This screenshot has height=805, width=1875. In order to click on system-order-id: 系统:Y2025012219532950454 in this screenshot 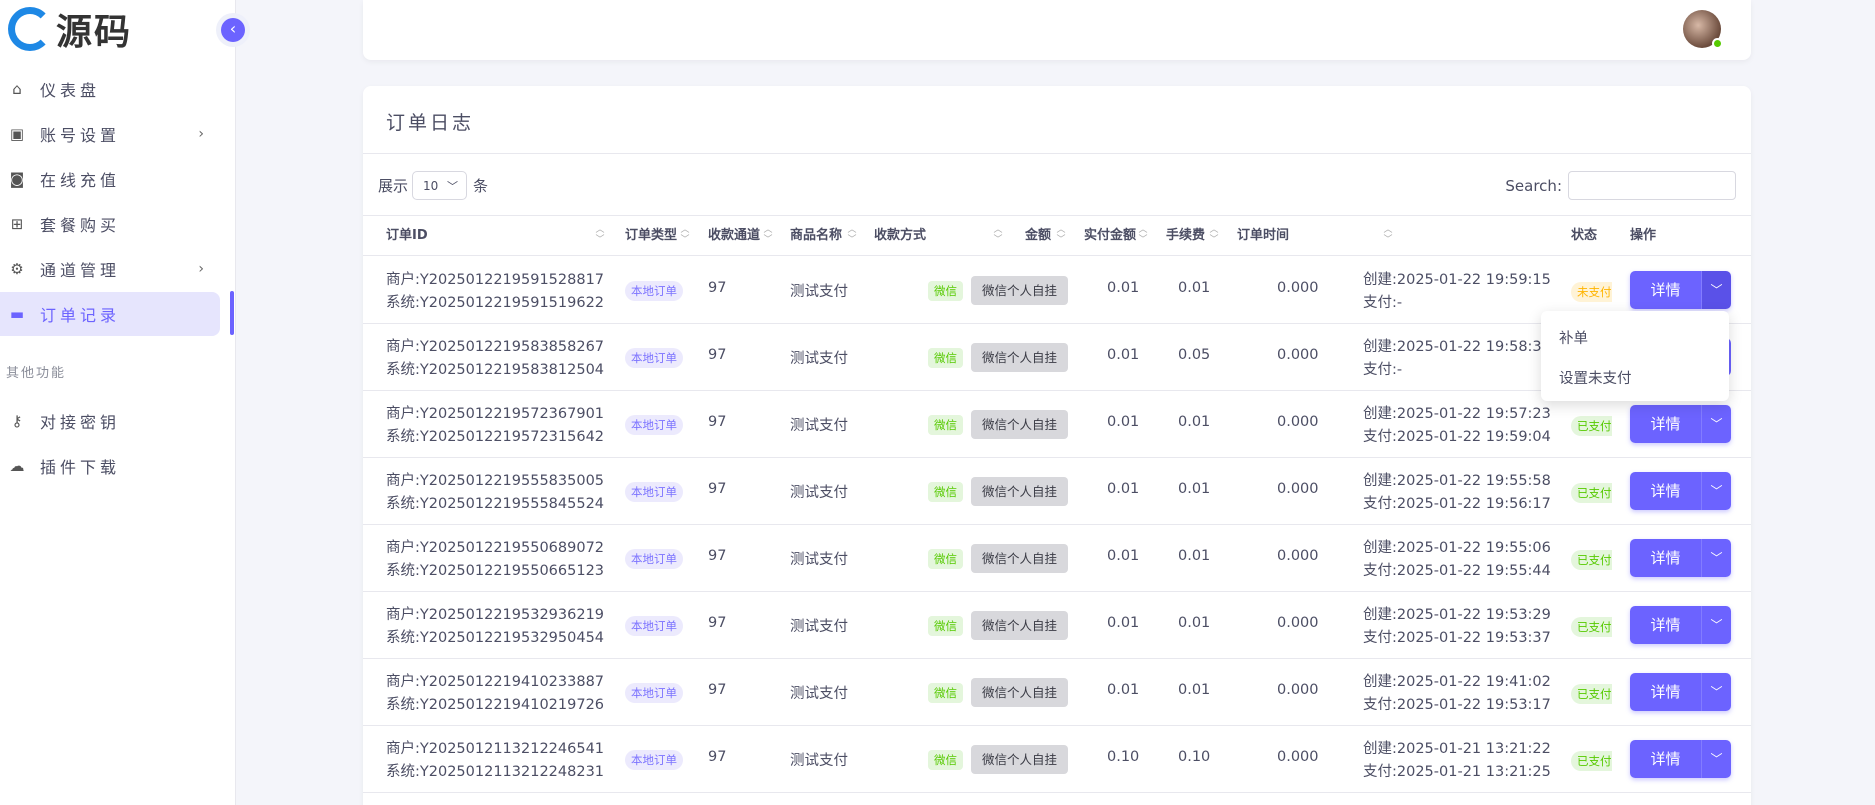, I will do `click(495, 638)`.